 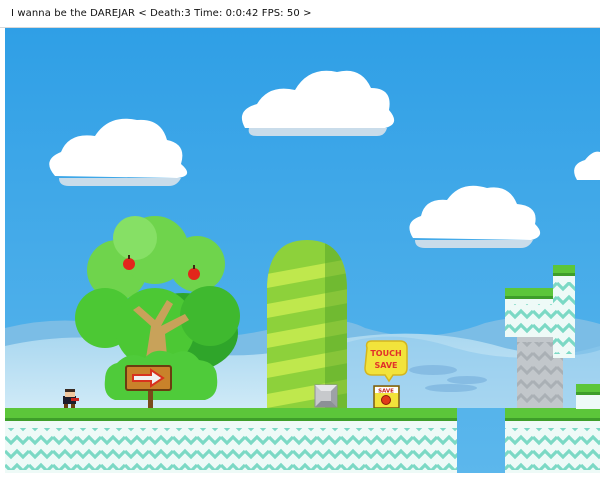 I want to click on save-point-label: SAVE, so click(x=386, y=392).